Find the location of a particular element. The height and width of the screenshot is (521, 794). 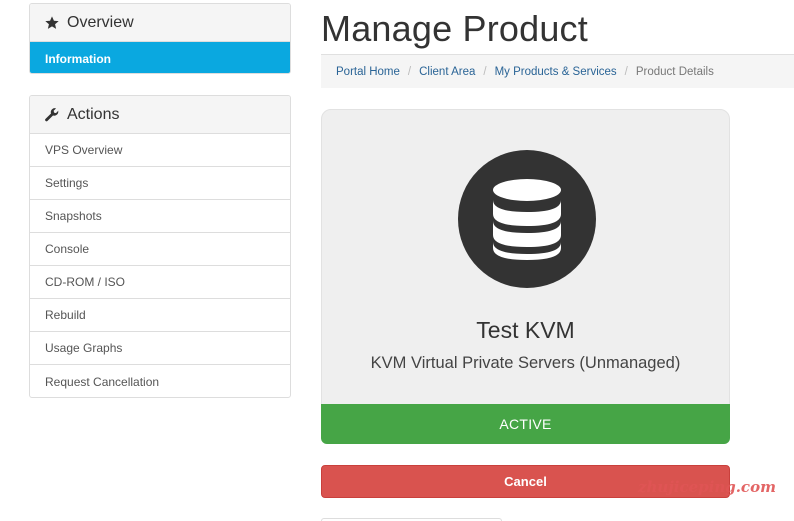

product-name: Test KVM is located at coordinates (525, 330).